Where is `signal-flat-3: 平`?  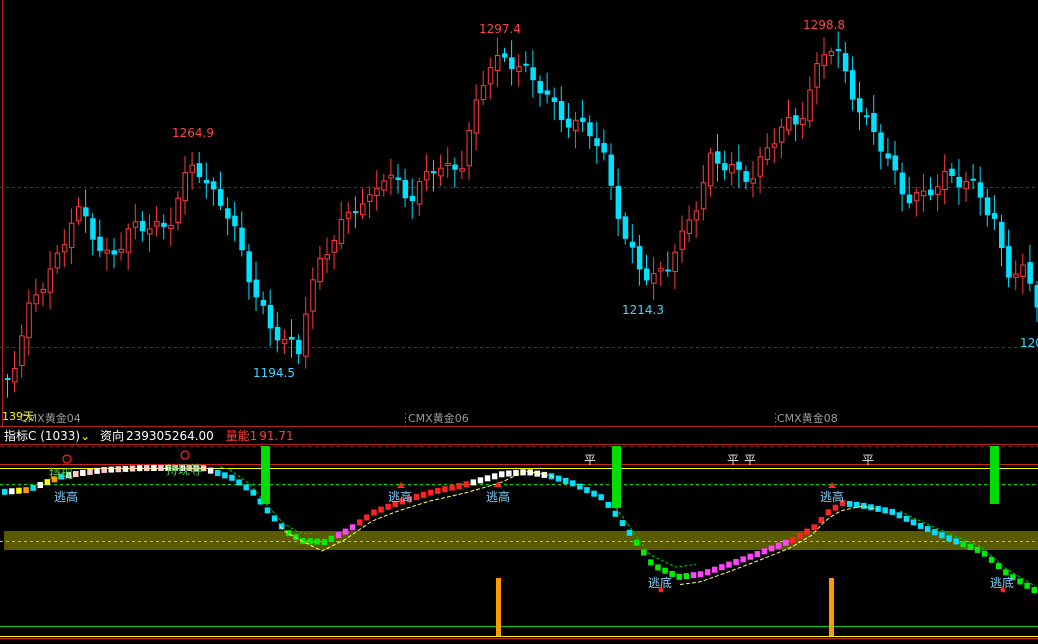
signal-flat-3: 平 is located at coordinates (750, 460).